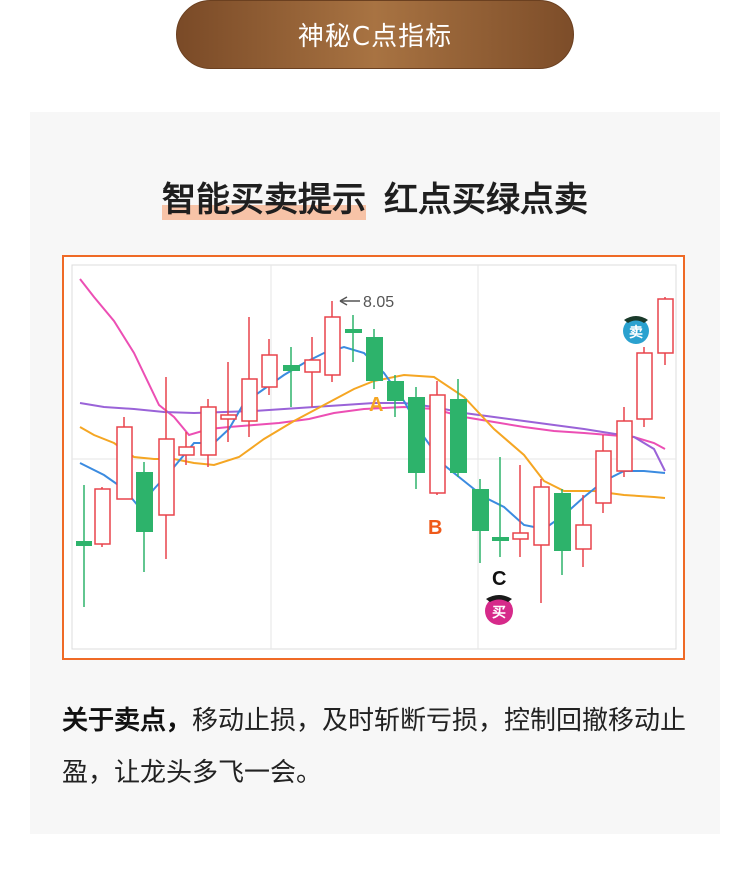 The image size is (750, 890). I want to click on peak-label: 8.05, so click(378, 302).